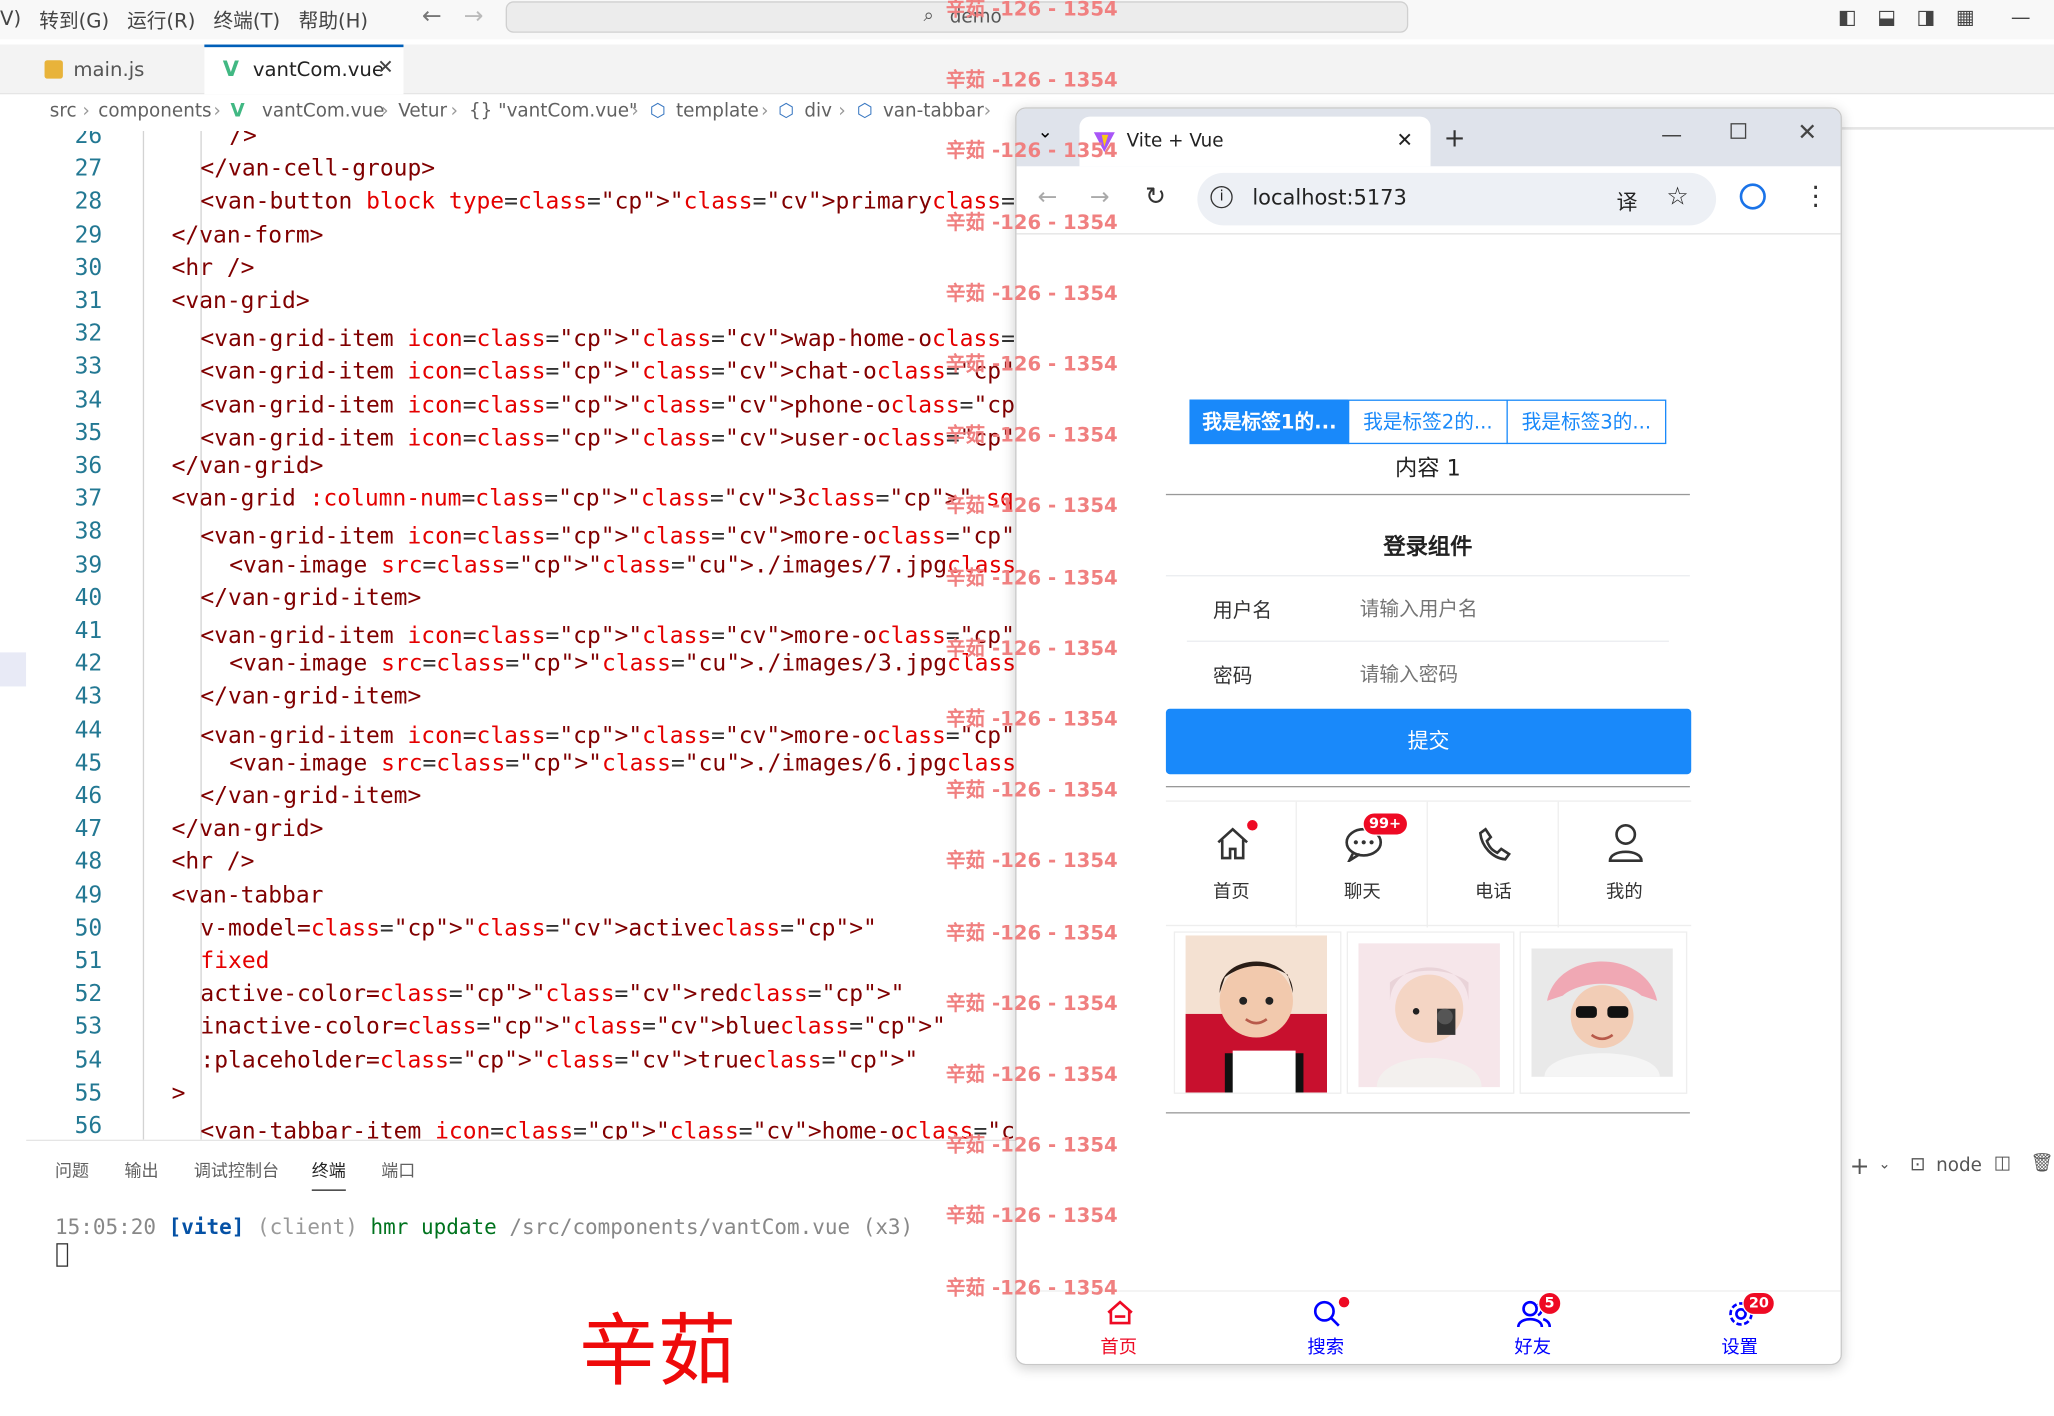 Image resolution: width=2054 pixels, height=1416 pixels. I want to click on breadcrumb-item: div, so click(818, 111).